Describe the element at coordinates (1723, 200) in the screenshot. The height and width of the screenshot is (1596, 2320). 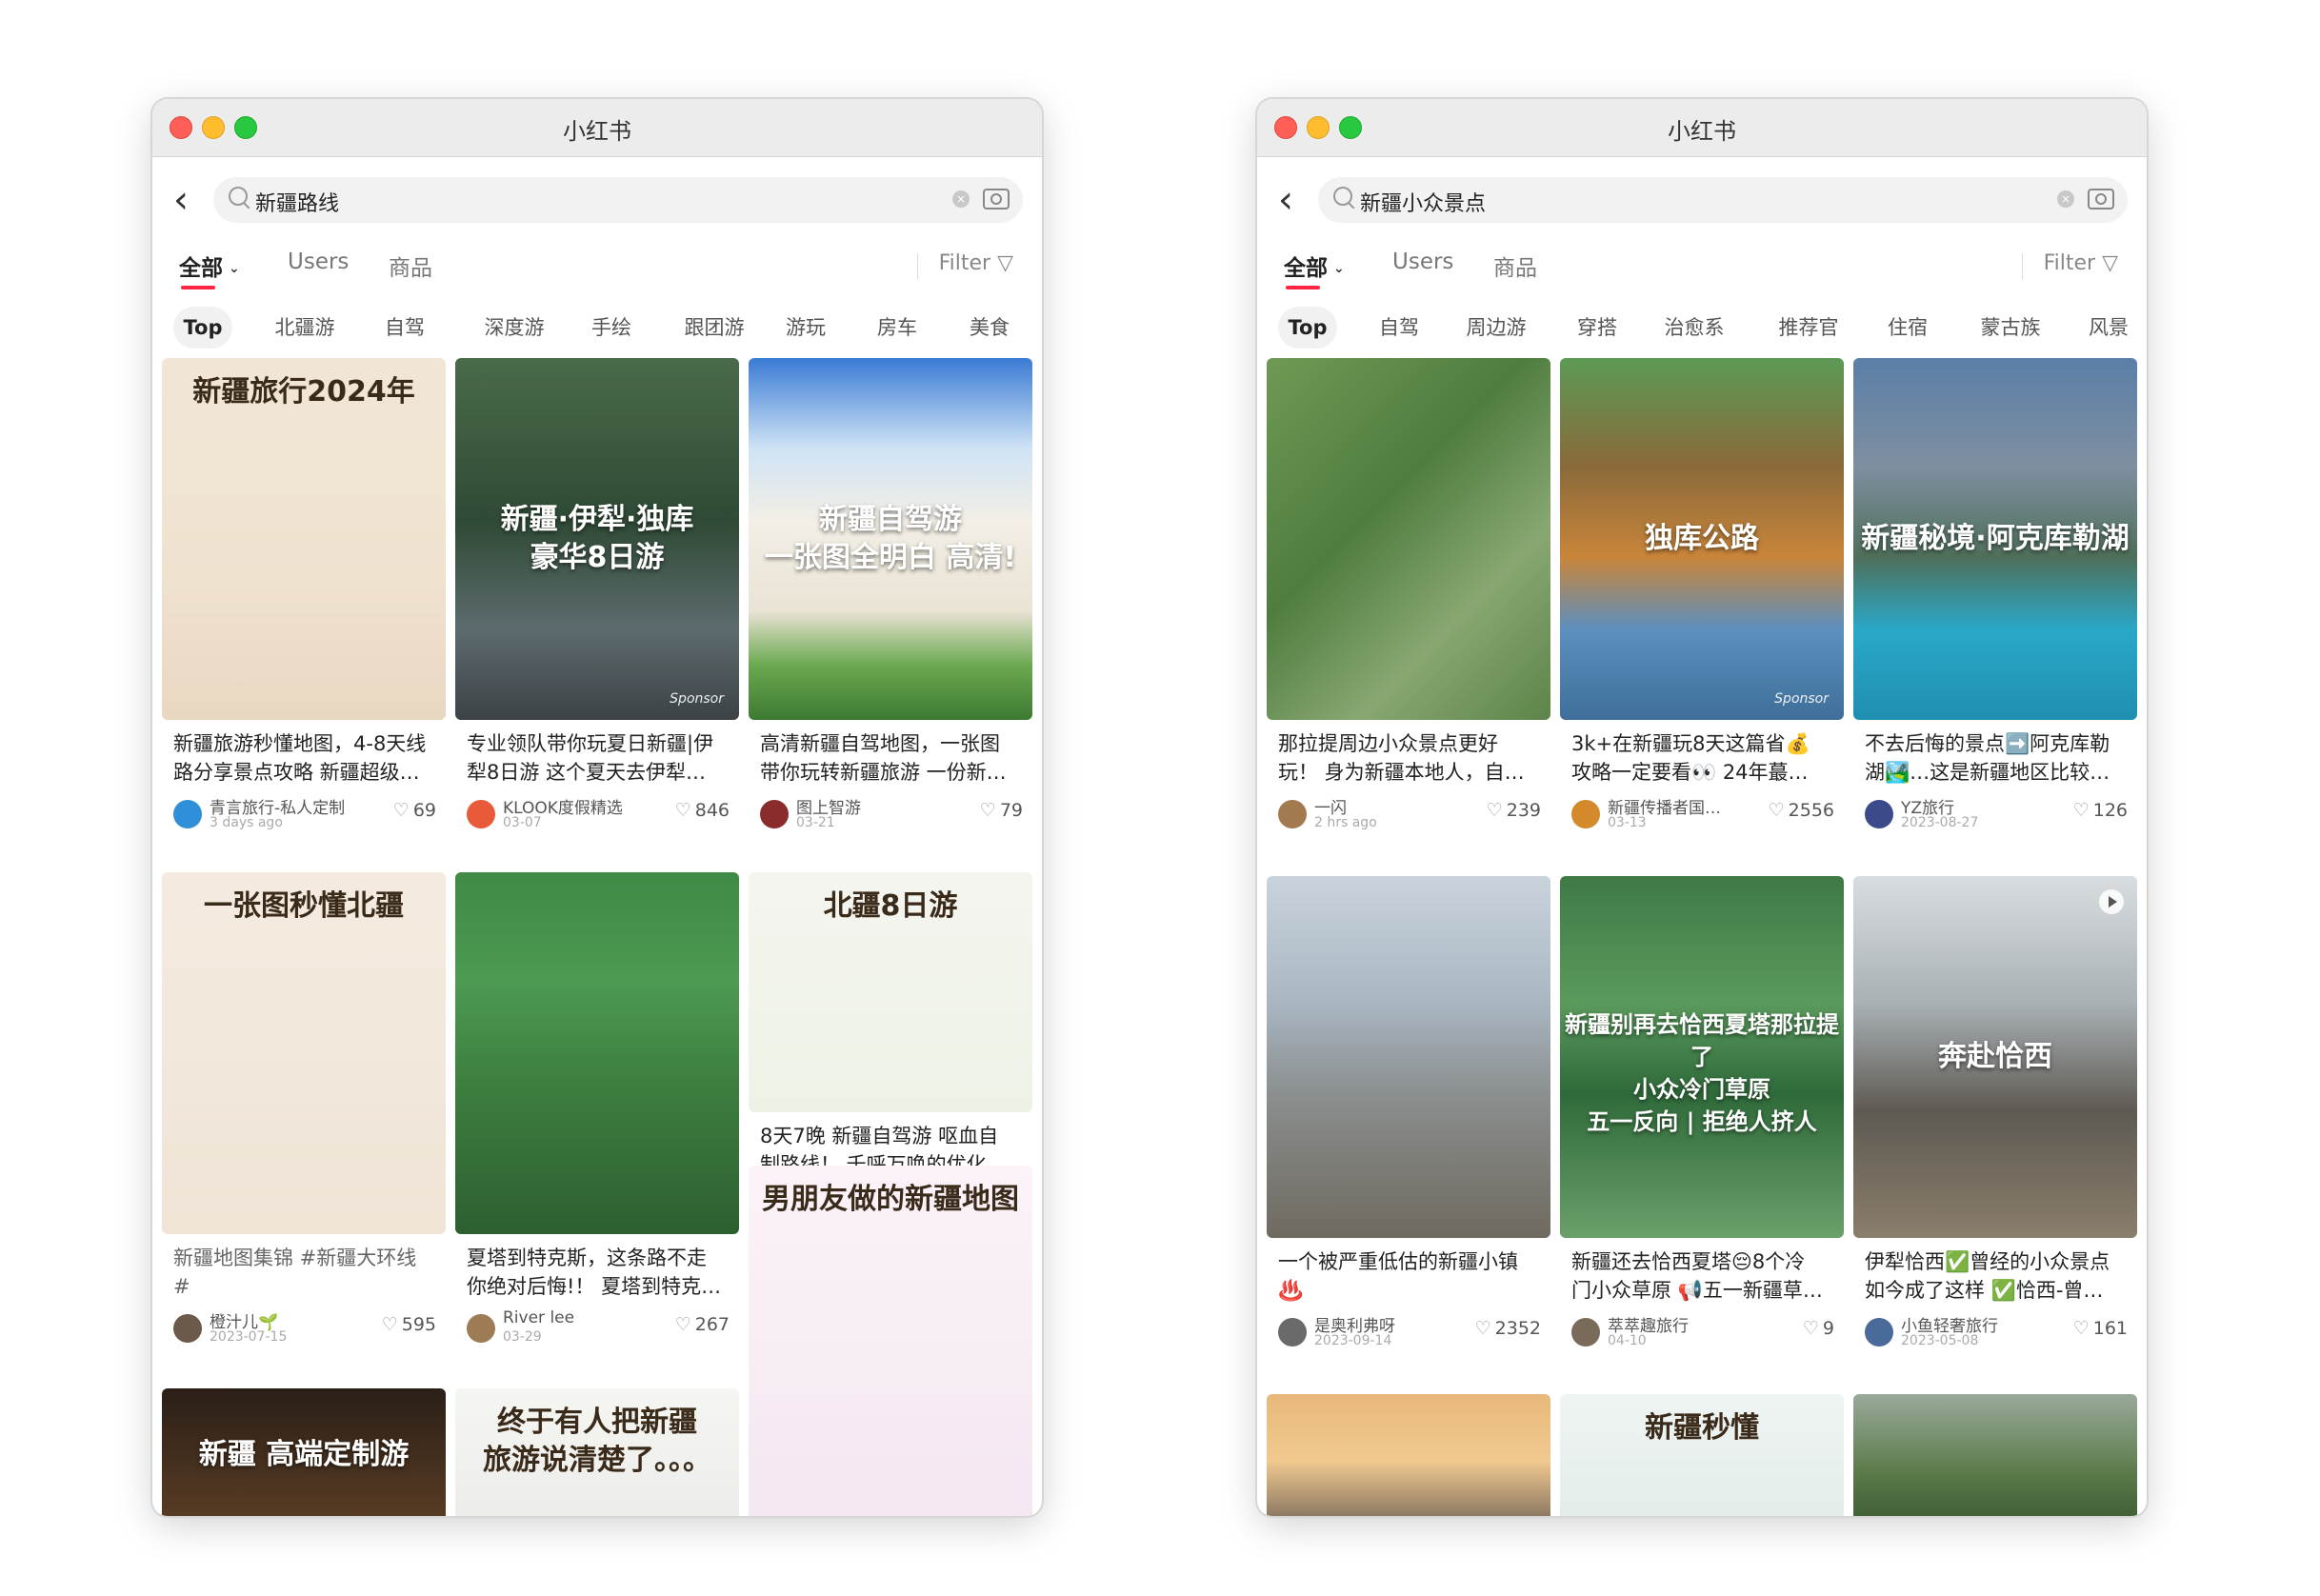
I see `search-input: 新疆小众景点 ×` at that location.